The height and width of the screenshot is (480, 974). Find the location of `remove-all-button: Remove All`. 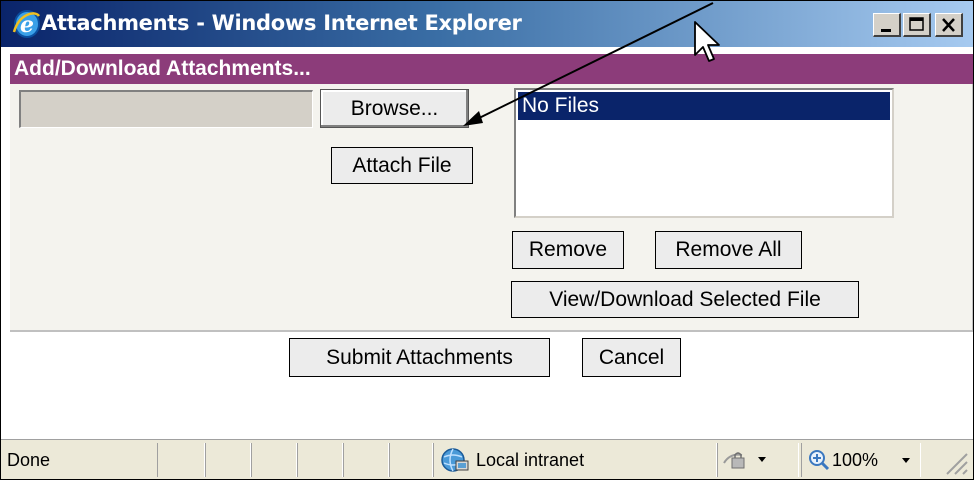

remove-all-button: Remove All is located at coordinates (728, 250).